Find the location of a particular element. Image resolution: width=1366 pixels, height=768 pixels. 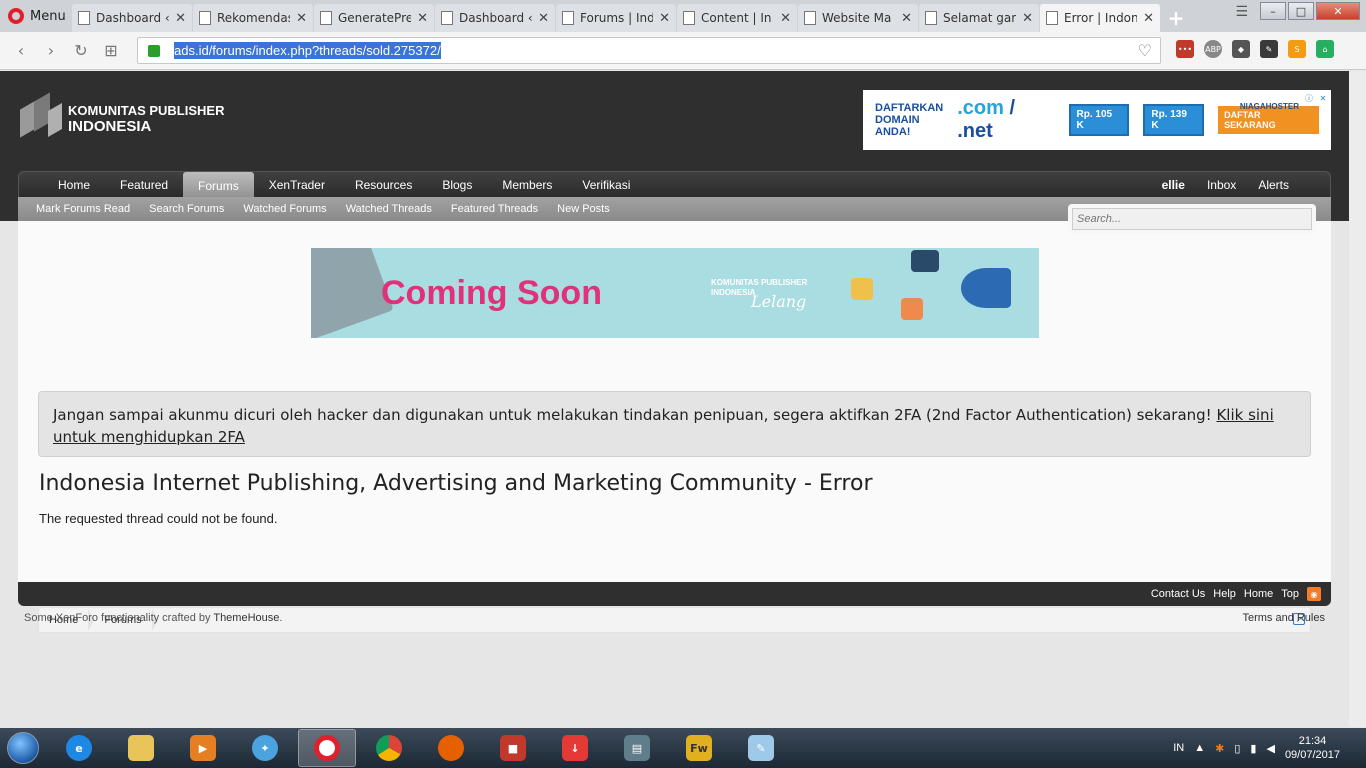

adblock-icon: ABP is located at coordinates (1213, 49).